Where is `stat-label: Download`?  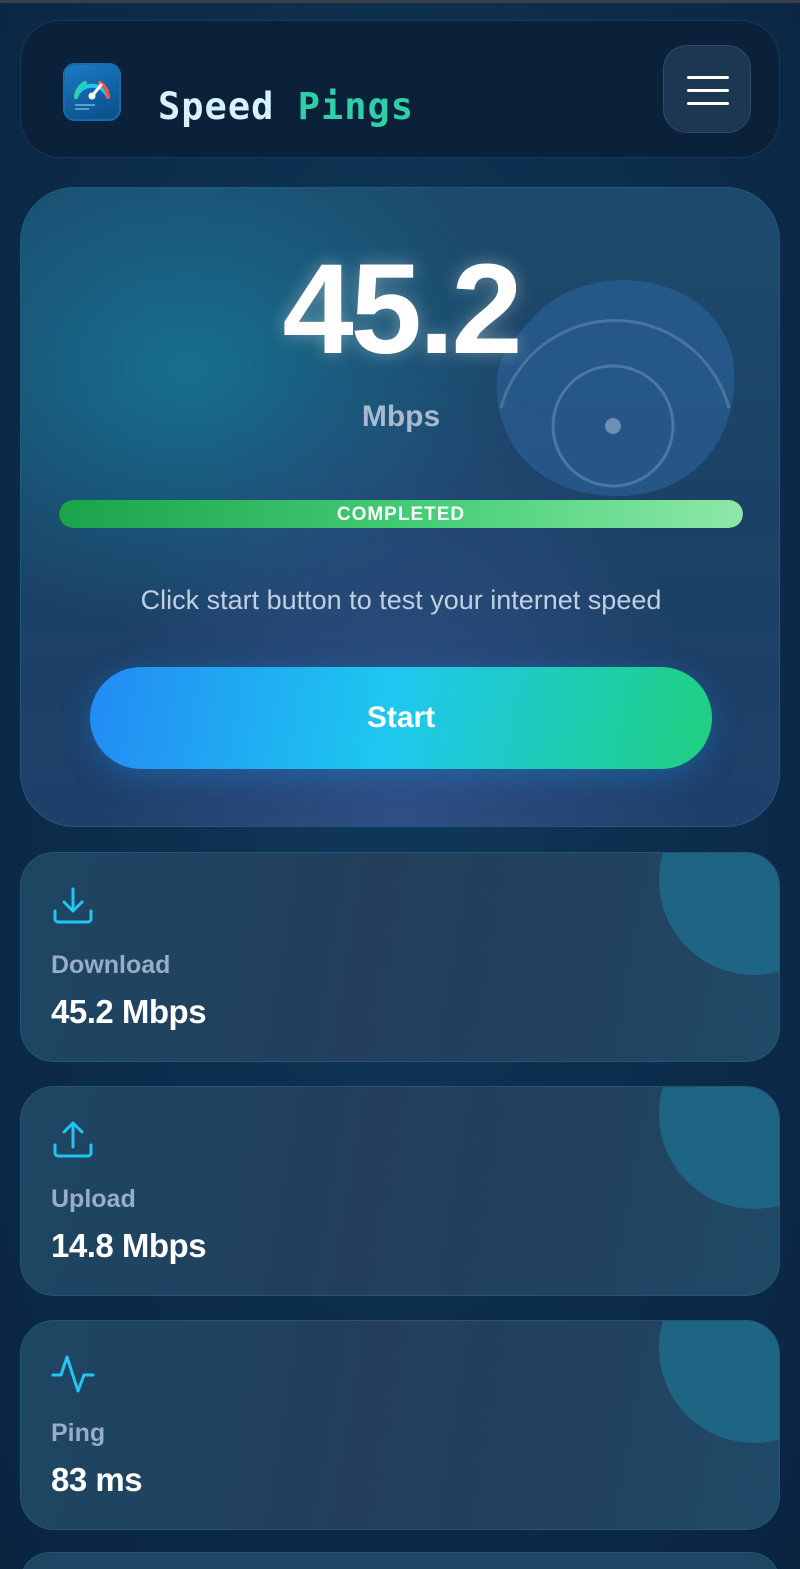
stat-label: Download is located at coordinates (111, 965).